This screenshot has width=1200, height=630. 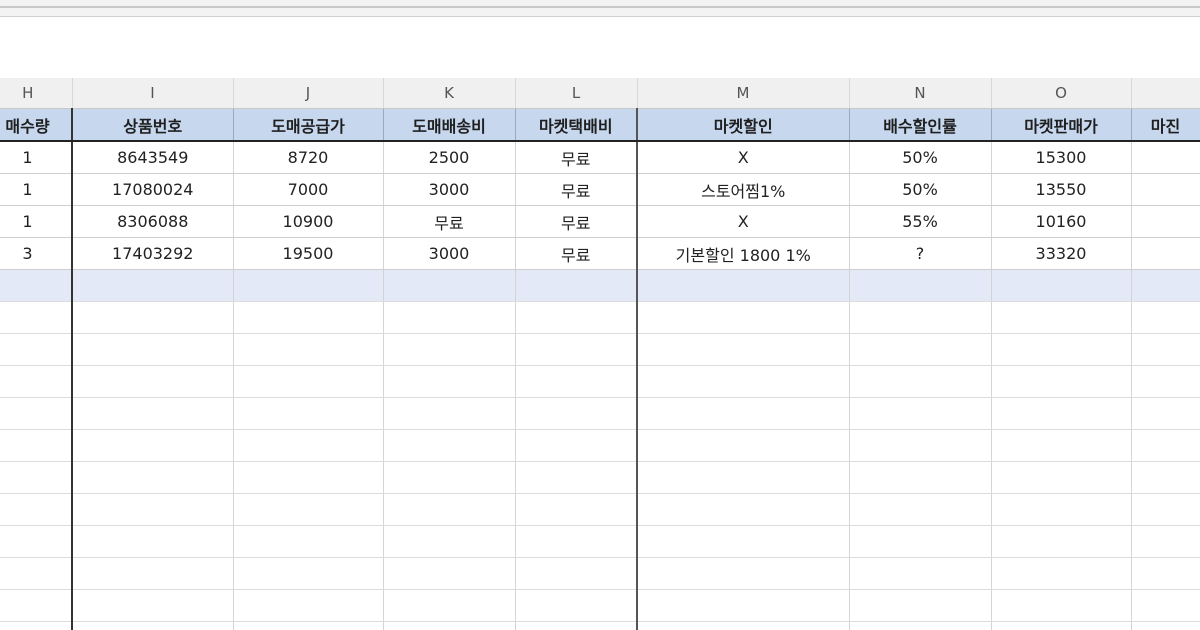 I want to click on header-cell: 상품번호, so click(x=153, y=125).